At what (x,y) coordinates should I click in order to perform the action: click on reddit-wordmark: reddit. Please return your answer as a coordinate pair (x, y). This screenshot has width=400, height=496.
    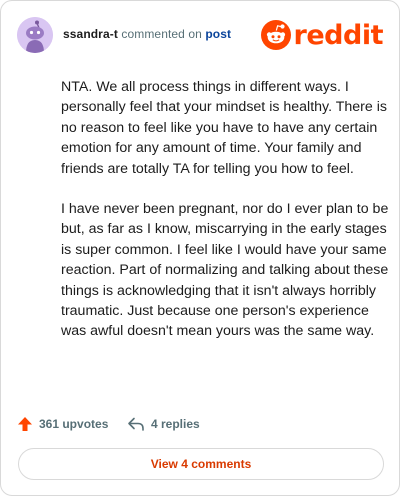
    Looking at the image, I should click on (338, 35).